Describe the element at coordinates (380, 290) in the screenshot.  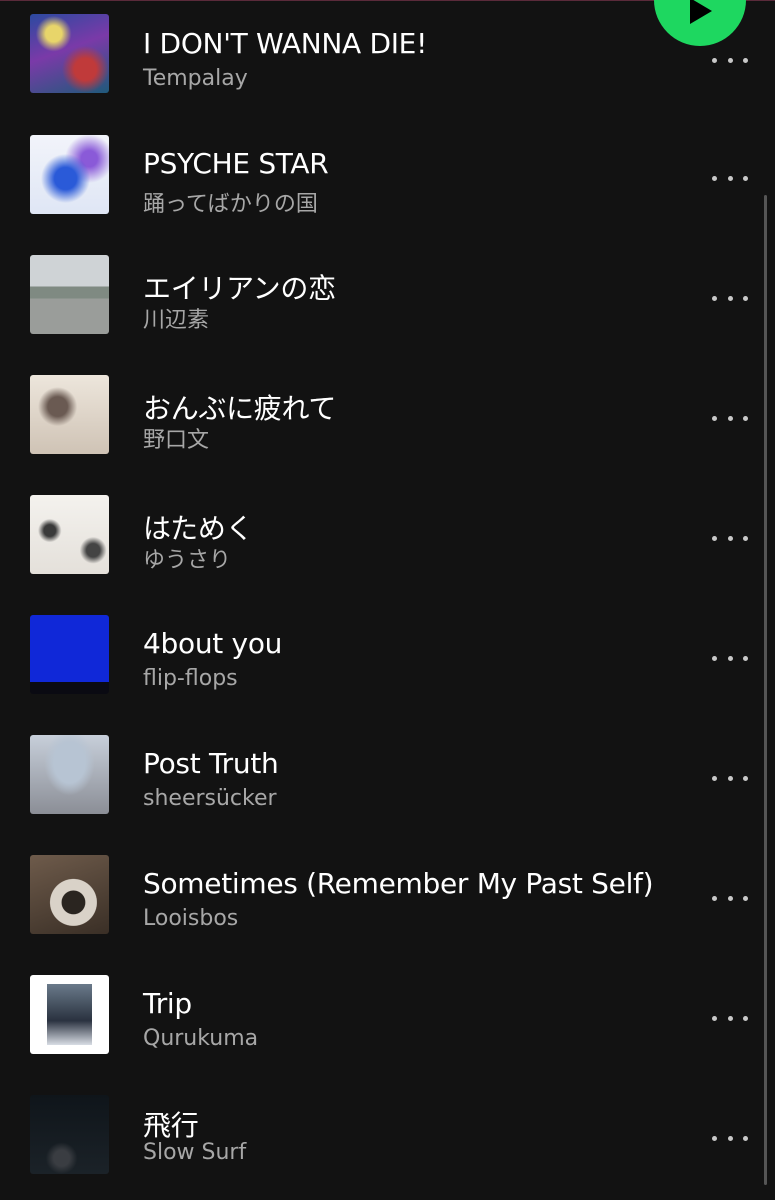
I see `track-row: エイリアンの恋 川辺素` at that location.